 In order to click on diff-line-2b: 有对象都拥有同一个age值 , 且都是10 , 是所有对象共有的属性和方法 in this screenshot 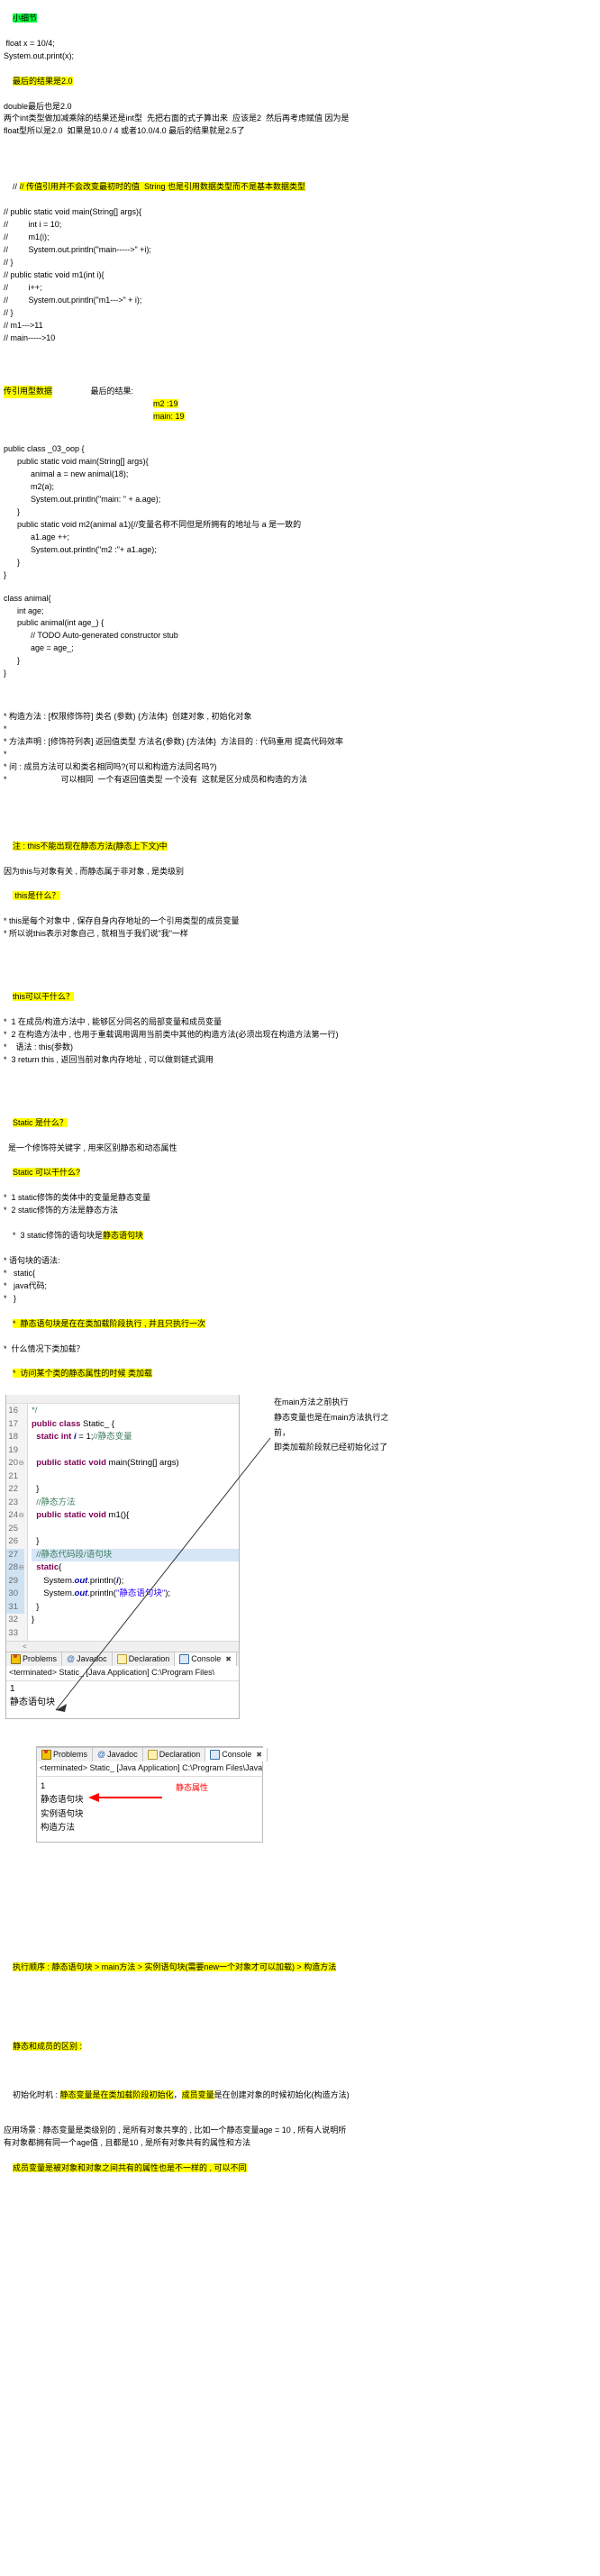, I will do `click(127, 2143)`.